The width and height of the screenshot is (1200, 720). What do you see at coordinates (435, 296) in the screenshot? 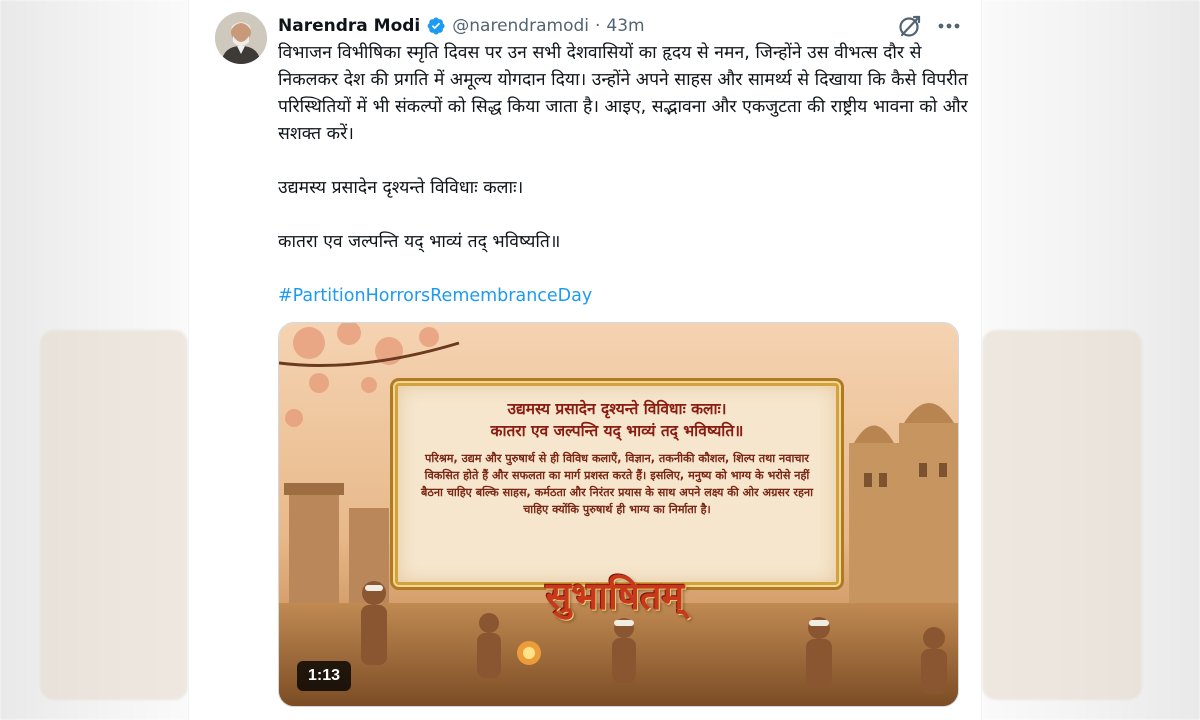
I see `hashtag-link: #PartitionHorrorsRemembranceDay` at bounding box center [435, 296].